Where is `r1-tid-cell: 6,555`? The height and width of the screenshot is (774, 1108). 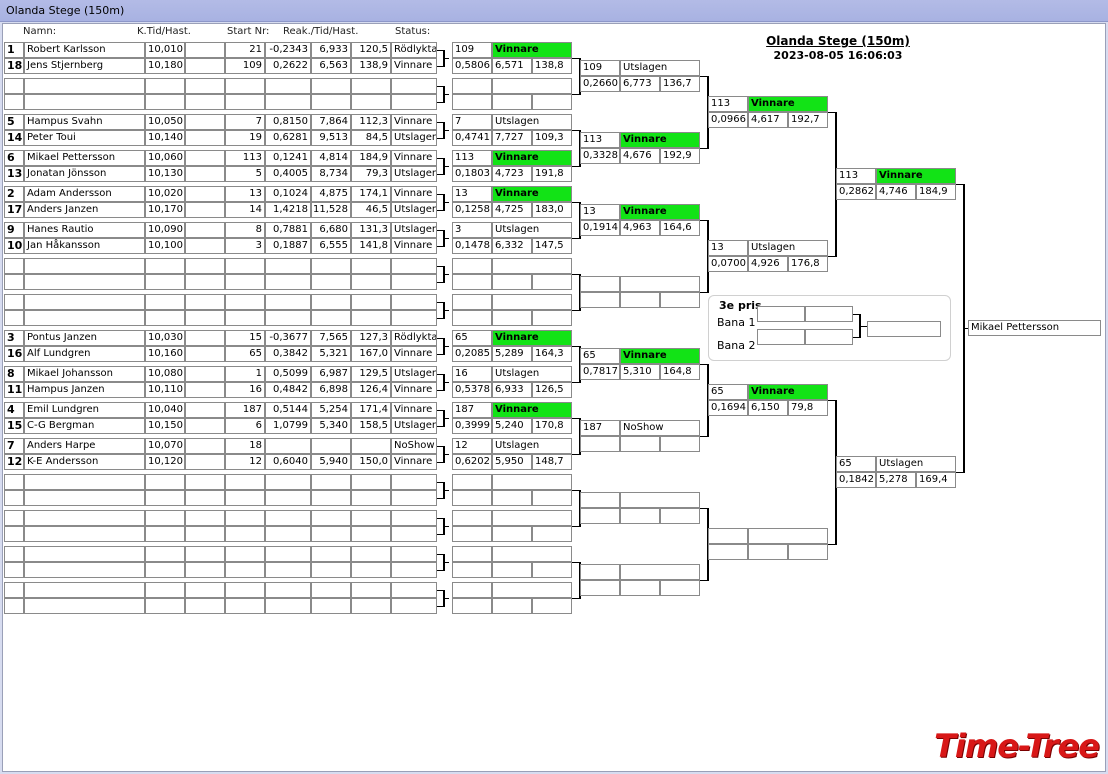
r1-tid-cell: 6,555 is located at coordinates (331, 246).